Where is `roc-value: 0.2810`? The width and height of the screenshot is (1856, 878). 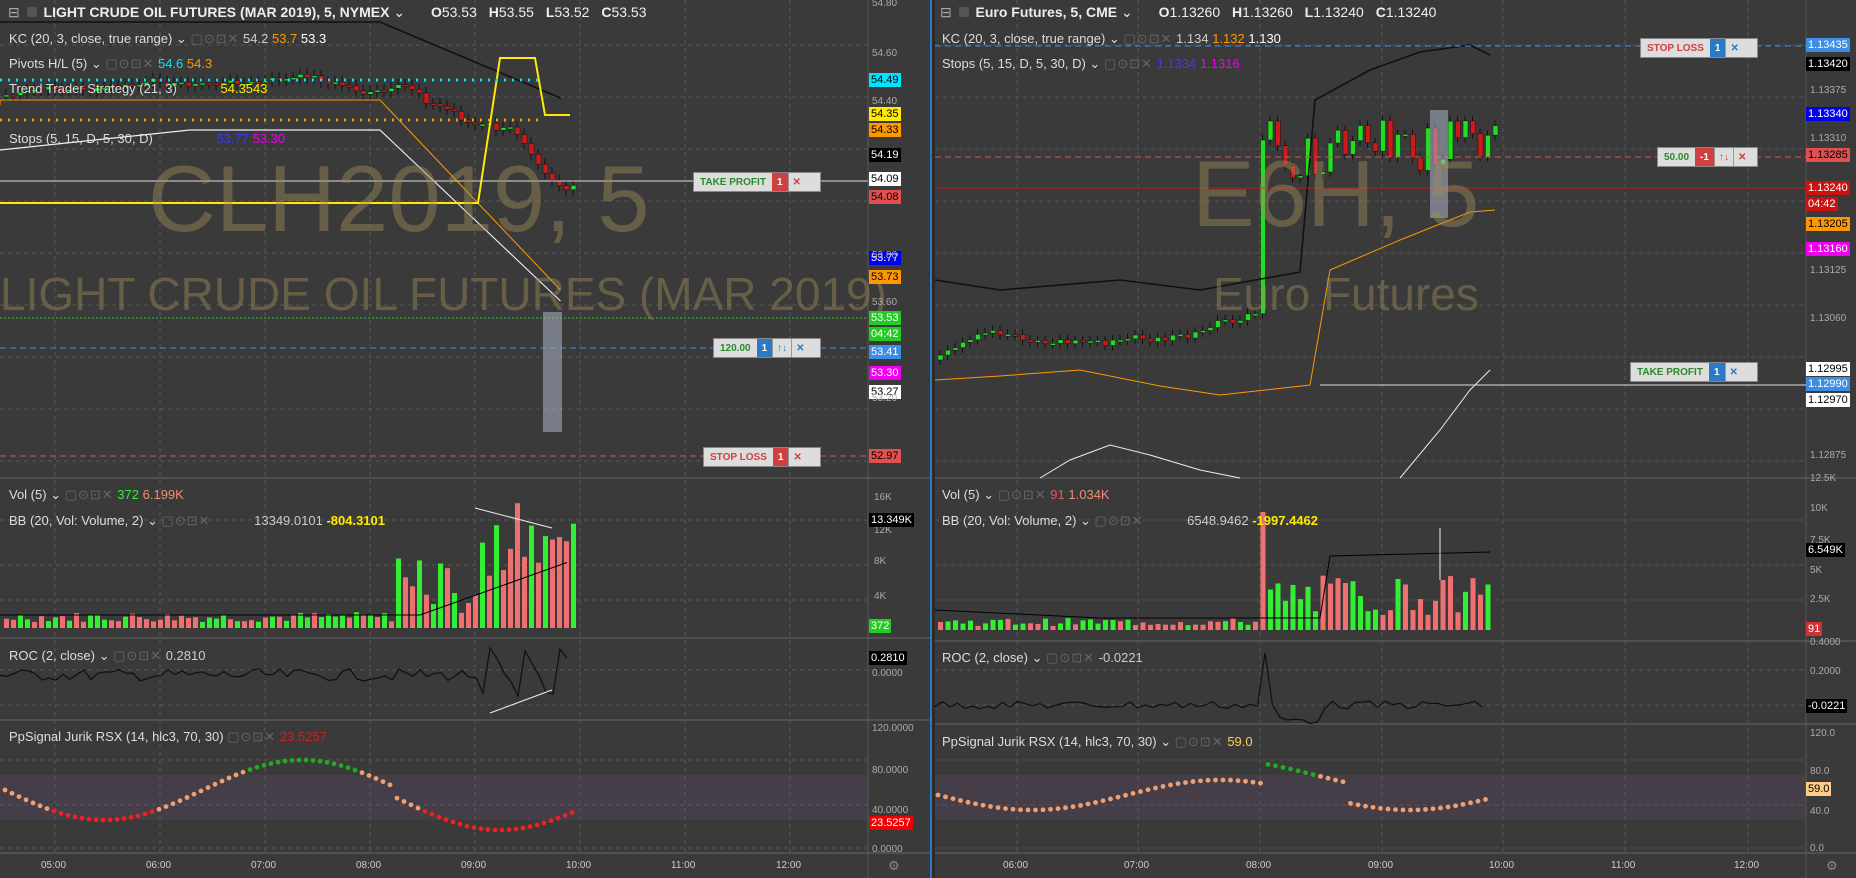
roc-value: 0.2810 is located at coordinates (185, 655).